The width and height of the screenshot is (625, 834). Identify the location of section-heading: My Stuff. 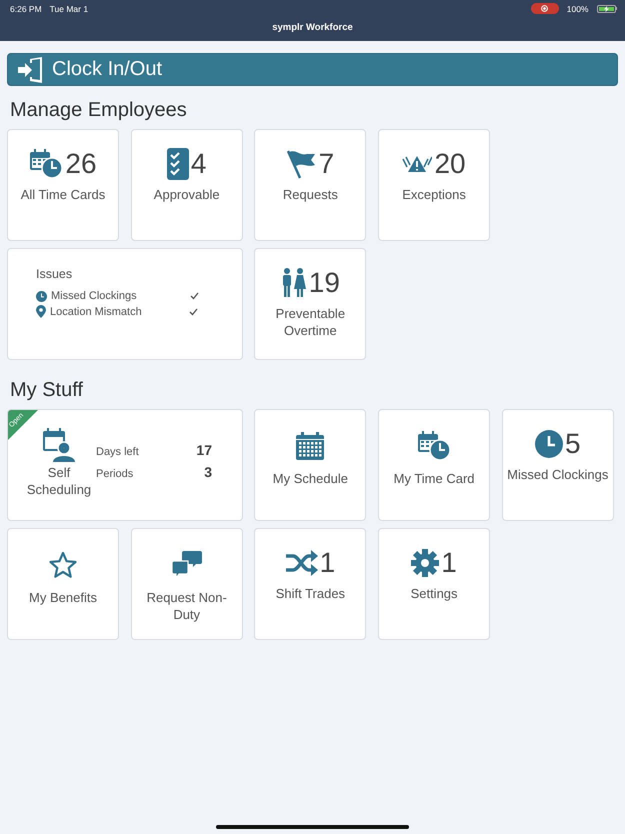
(46, 390).